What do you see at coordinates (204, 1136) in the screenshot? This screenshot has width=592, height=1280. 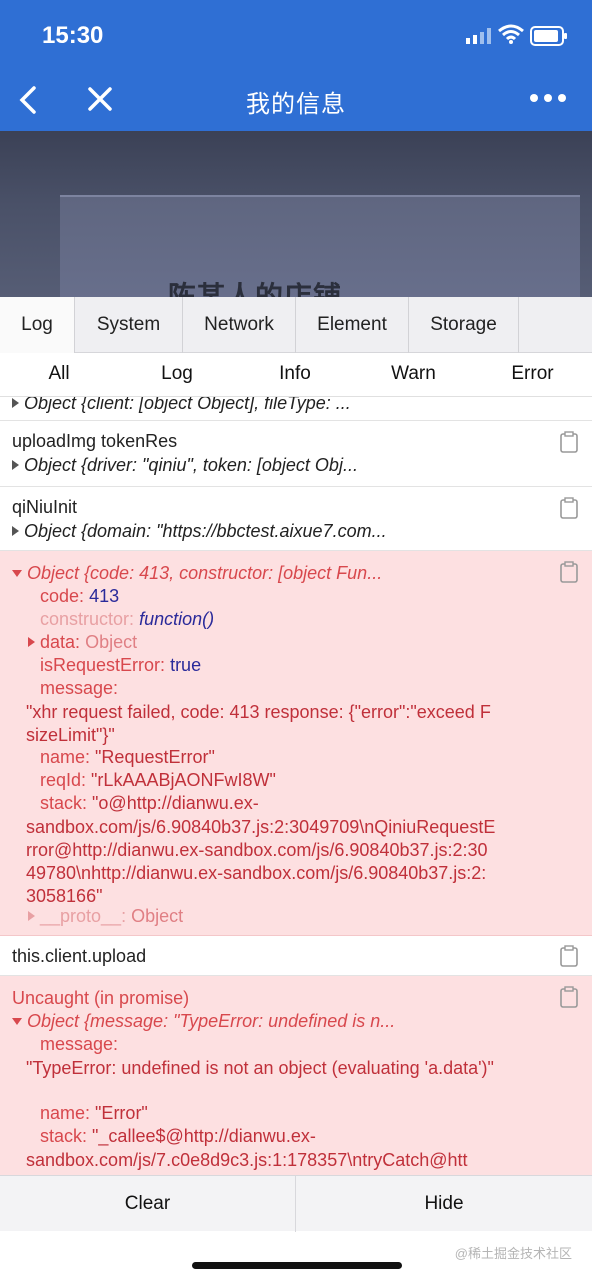 I see `prop-value: "_callee$@http://dianwu.ex-` at bounding box center [204, 1136].